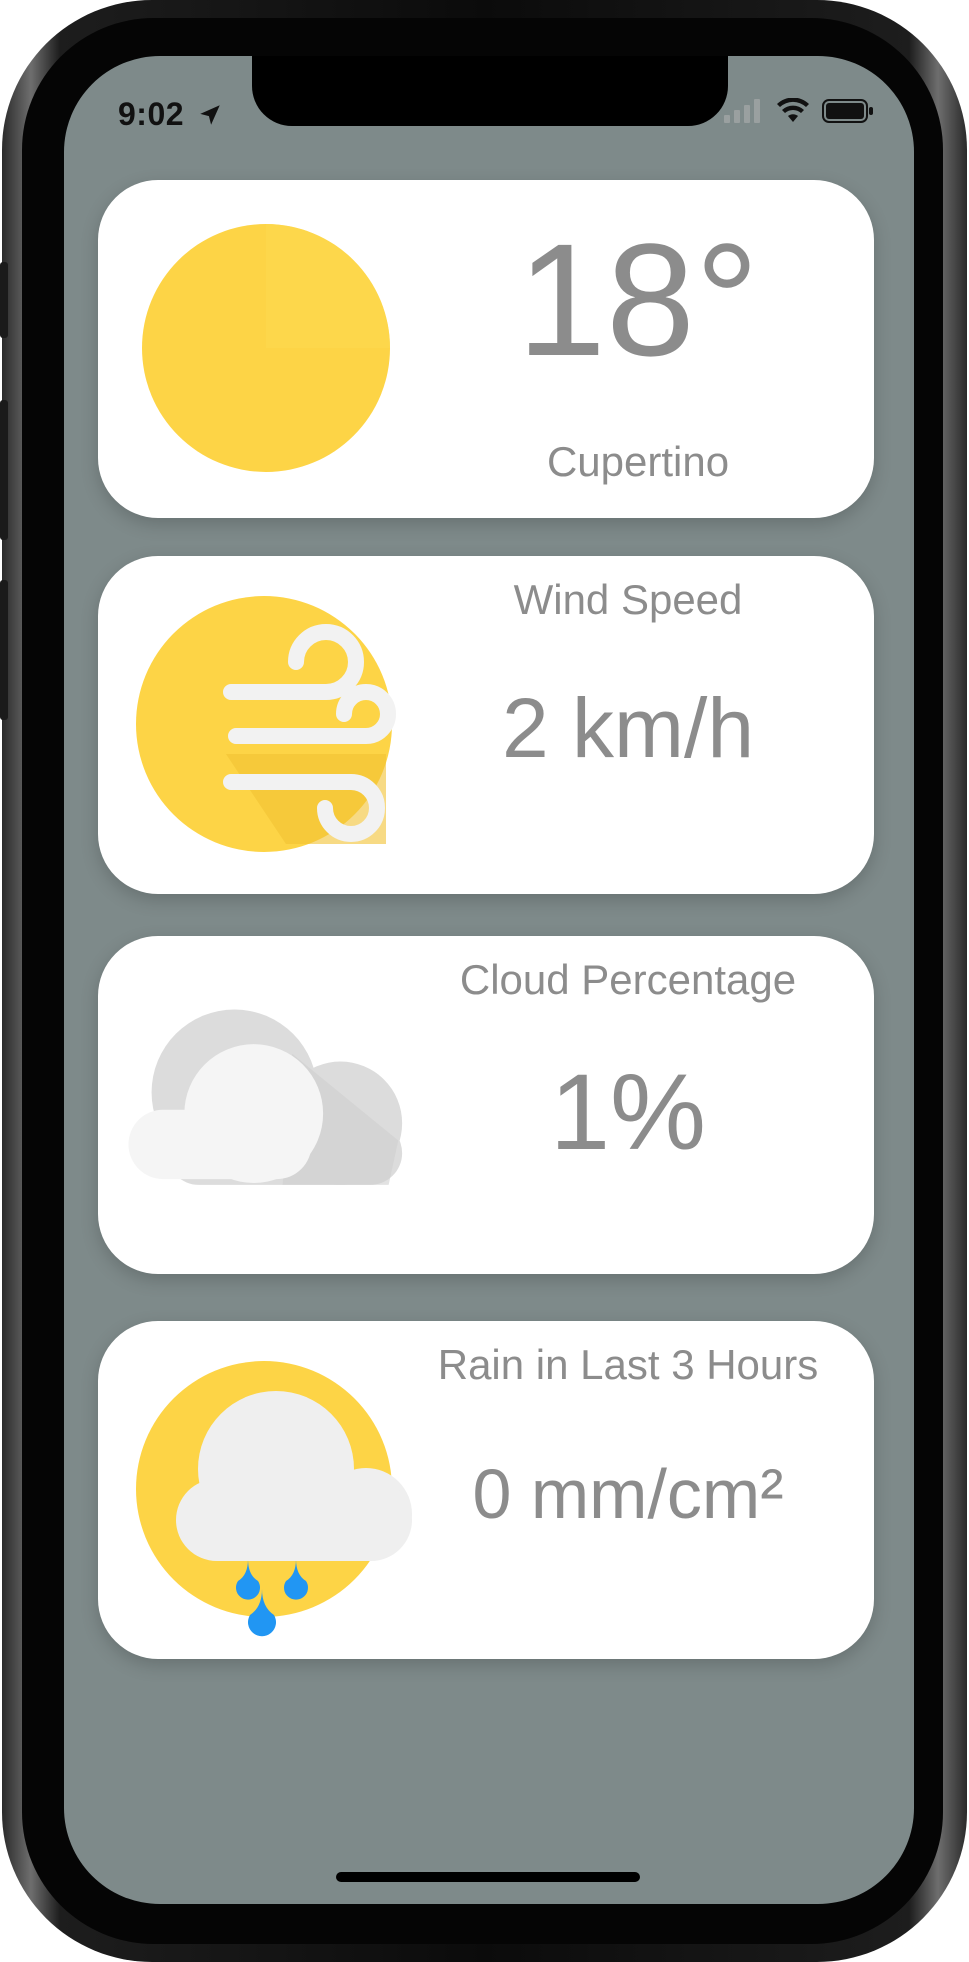 This screenshot has height=1962, width=969. What do you see at coordinates (266, 724) in the screenshot?
I see `wind-icon` at bounding box center [266, 724].